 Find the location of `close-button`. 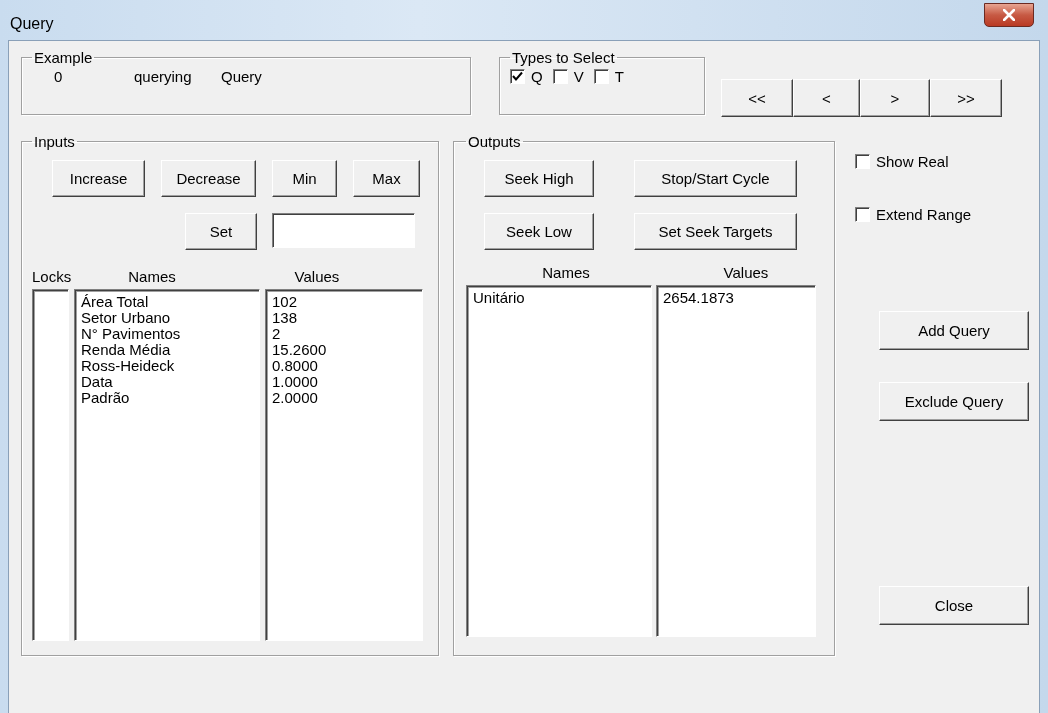

close-button is located at coordinates (1009, 15).